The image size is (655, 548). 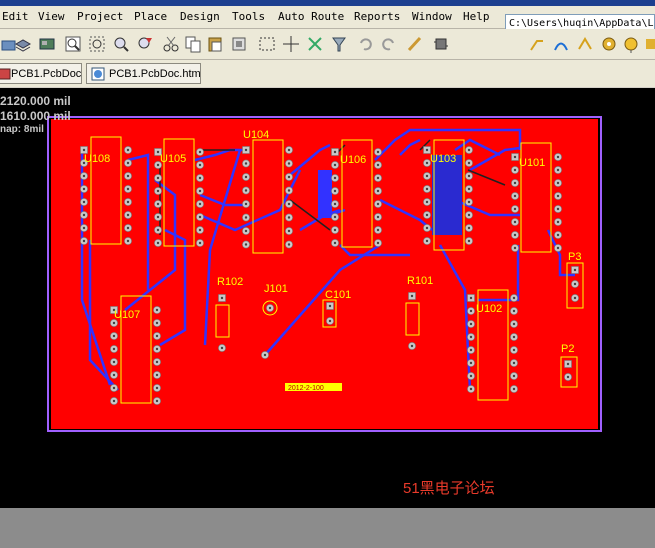 I want to click on zoom-area-icon, so click(x=97, y=44).